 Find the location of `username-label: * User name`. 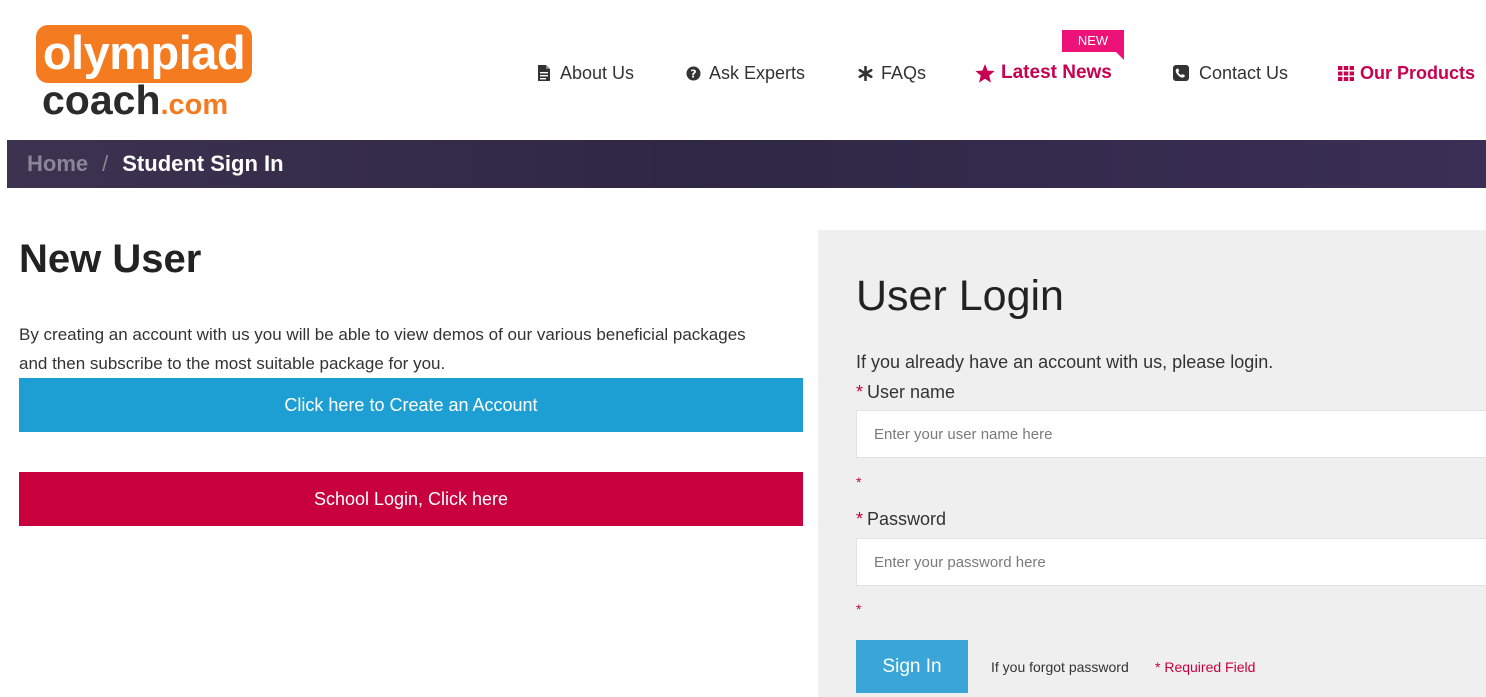

username-label: * User name is located at coordinates (905, 392).